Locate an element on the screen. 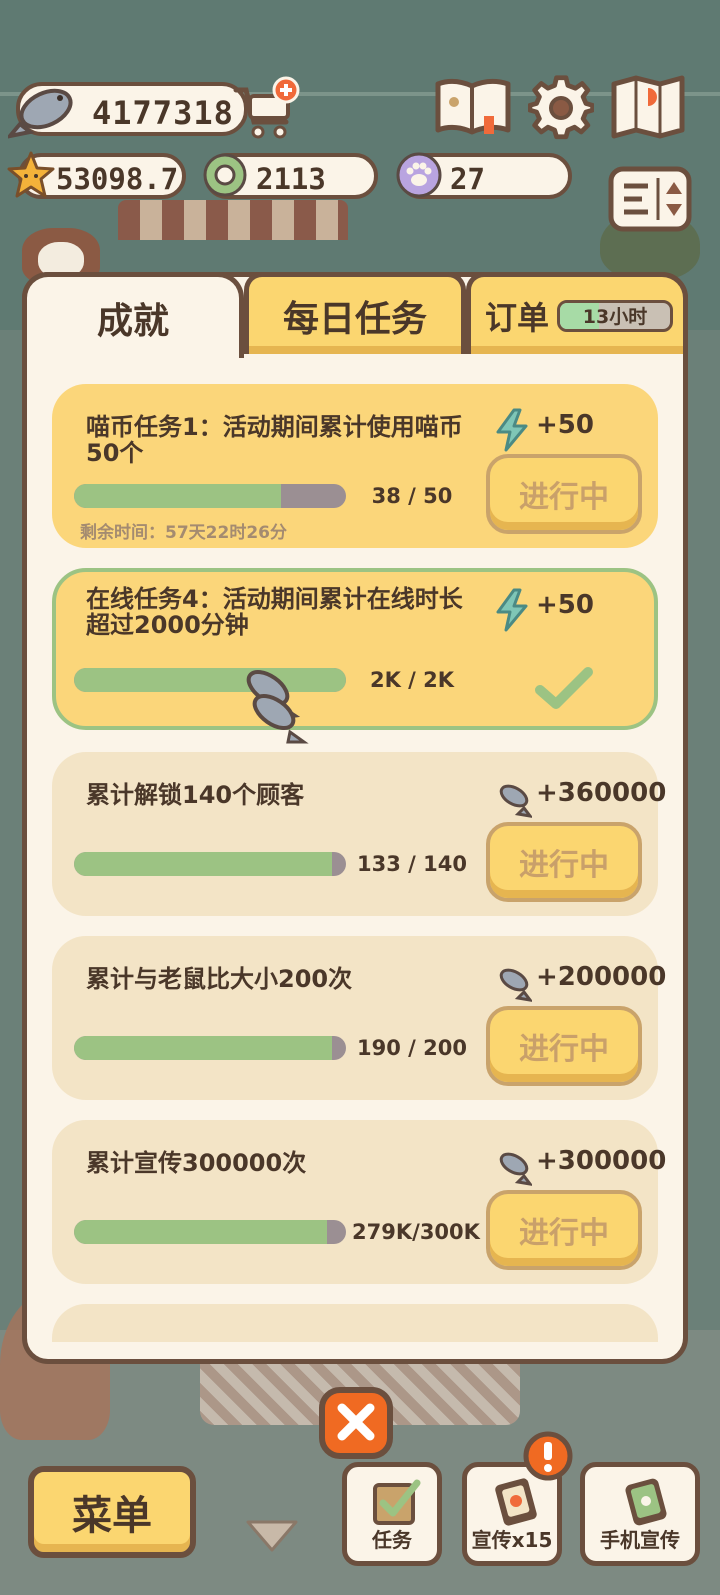 This screenshot has height=1595, width=720. alert-badge-icon is located at coordinates (548, 1456).